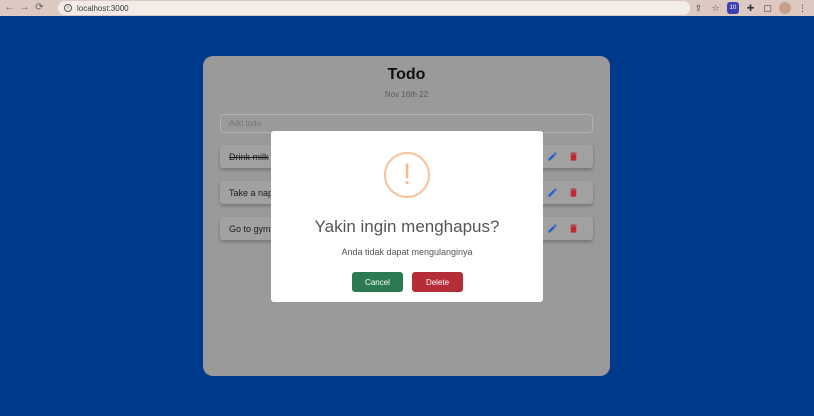 Image resolution: width=814 pixels, height=416 pixels. I want to click on todo-title: Todo, so click(406, 74).